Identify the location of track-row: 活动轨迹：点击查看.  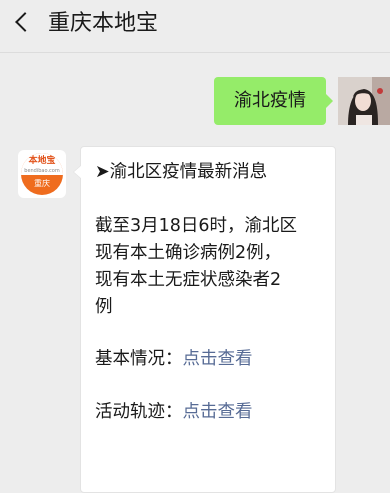
(174, 412).